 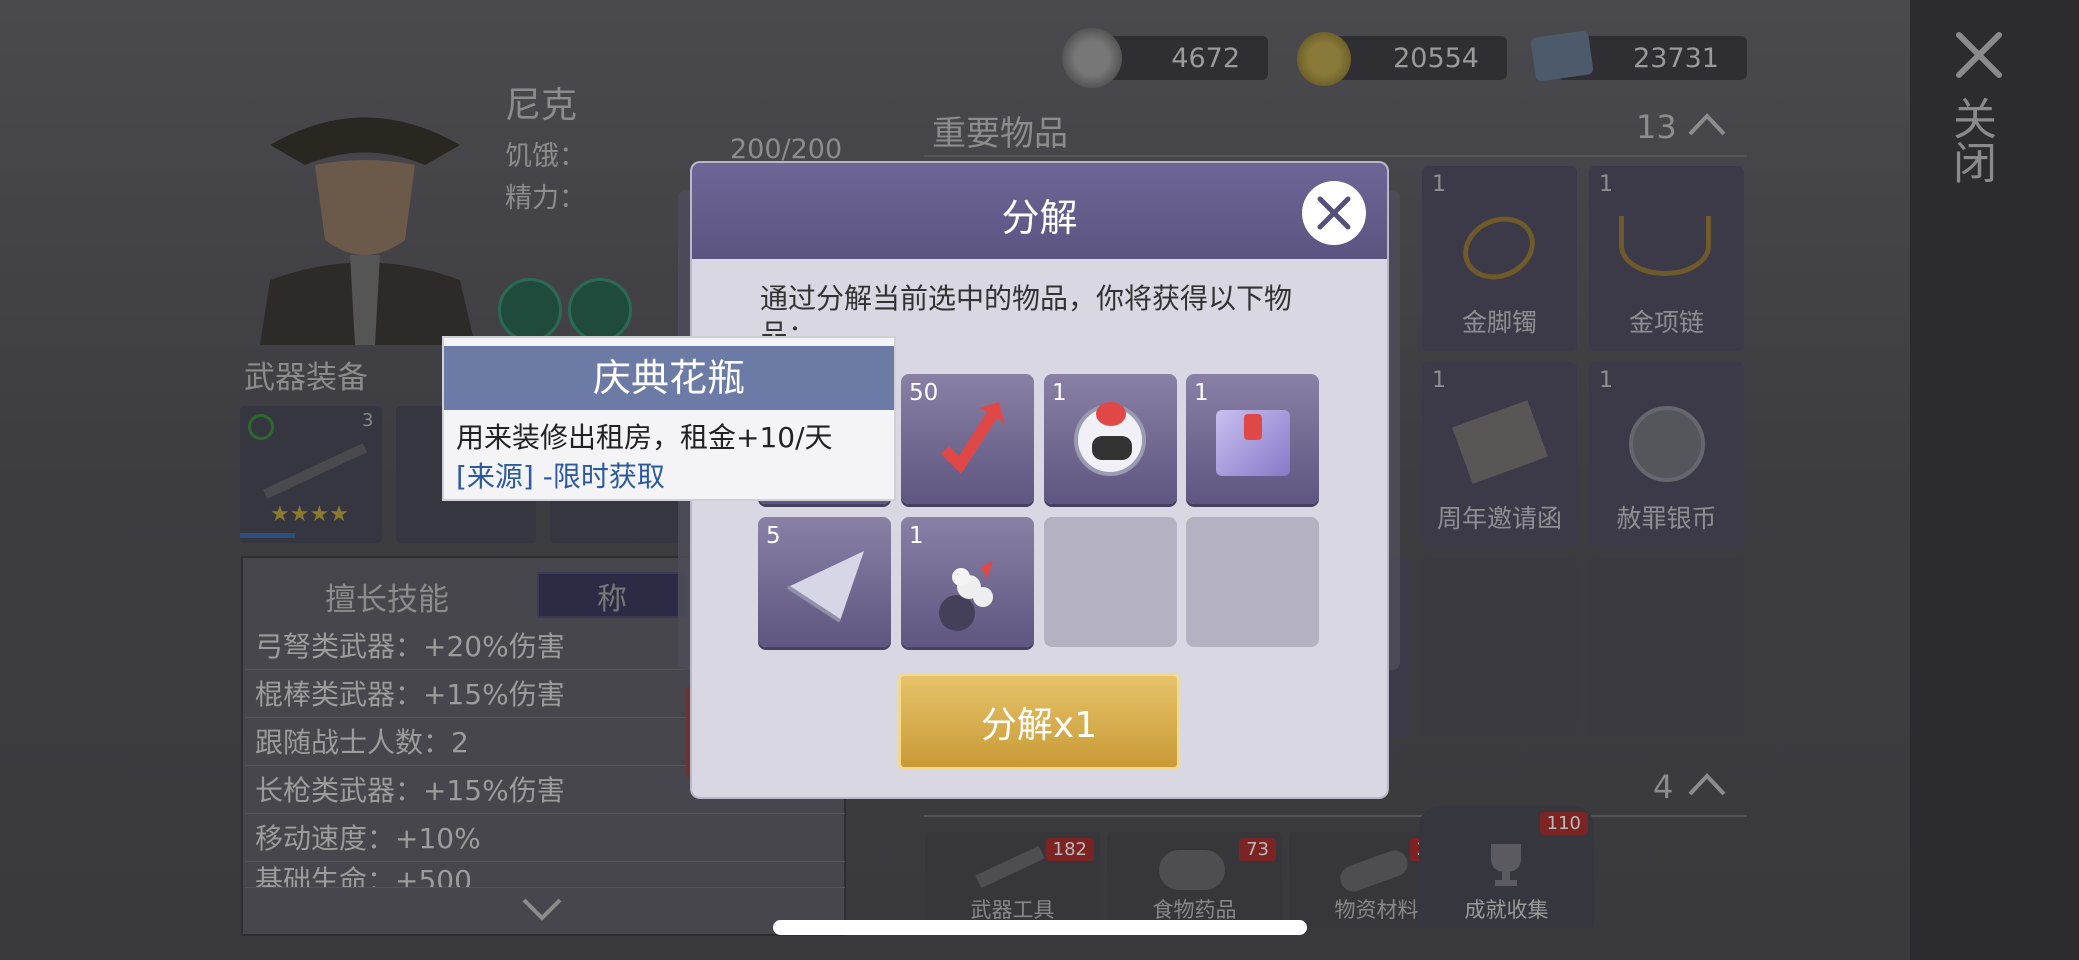 What do you see at coordinates (1656, 127) in the screenshot?
I see `important-items-count: 13` at bounding box center [1656, 127].